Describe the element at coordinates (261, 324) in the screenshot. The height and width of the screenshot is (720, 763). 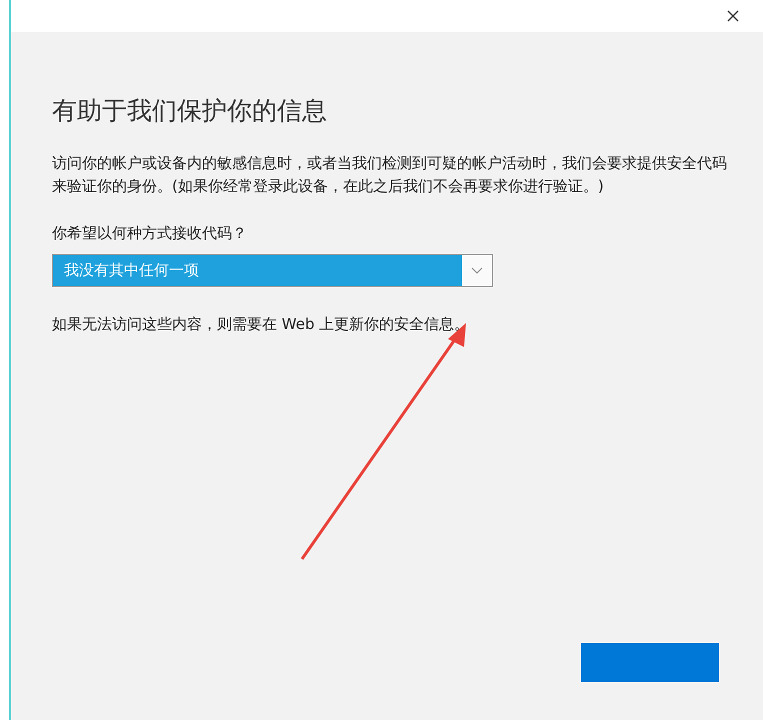
I see `note-text: 如果无法访问这些内容，则需要在 Web 上更新你的安全信息。` at that location.